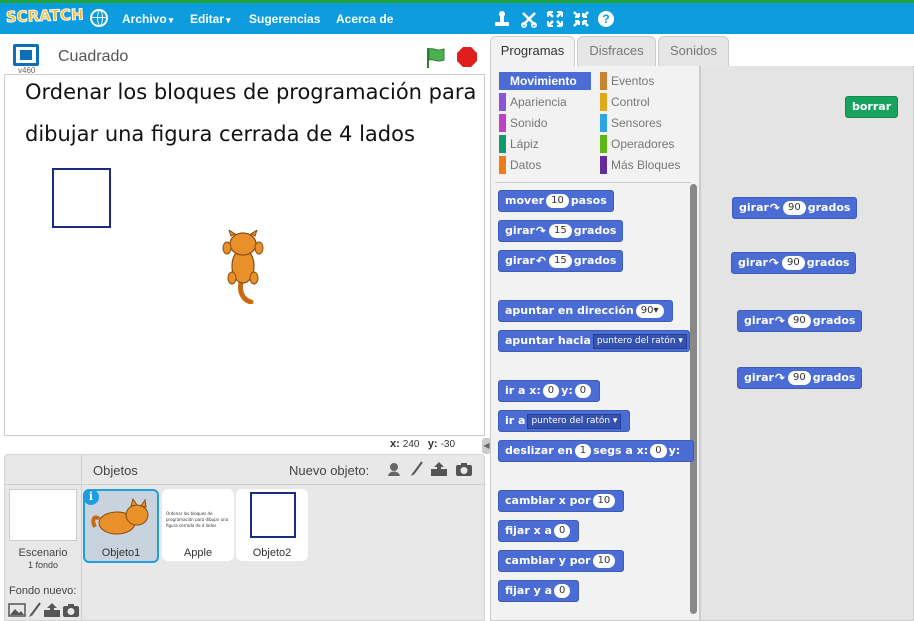 The image size is (914, 621). Describe the element at coordinates (545, 144) in the screenshot. I see `category-lapiz: Lápiz` at that location.